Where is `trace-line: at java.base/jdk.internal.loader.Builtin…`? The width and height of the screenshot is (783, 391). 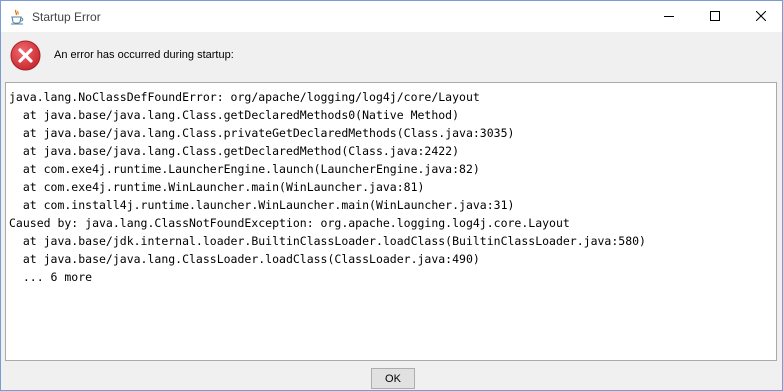 trace-line: at java.base/jdk.internal.loader.Builtin… is located at coordinates (327, 241).